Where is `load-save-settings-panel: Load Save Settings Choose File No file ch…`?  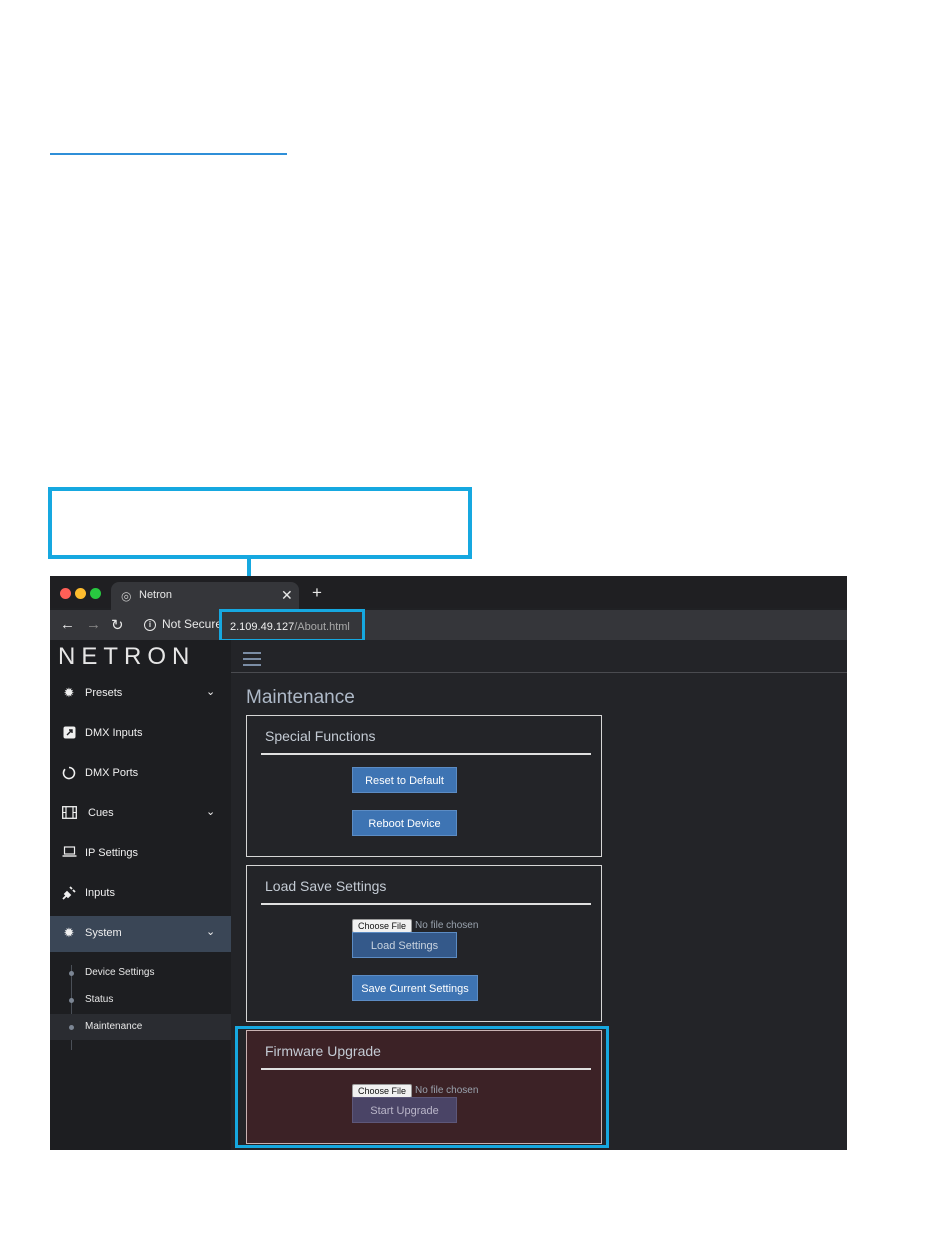
load-save-settings-panel: Load Save Settings Choose File No file ch… is located at coordinates (424, 943).